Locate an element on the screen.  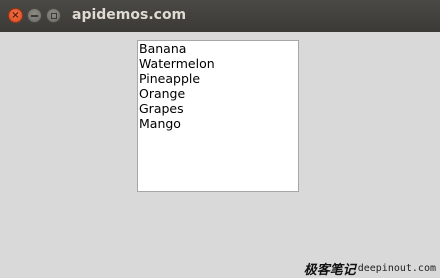
watermark-domain: deepinout.com is located at coordinates (396, 268).